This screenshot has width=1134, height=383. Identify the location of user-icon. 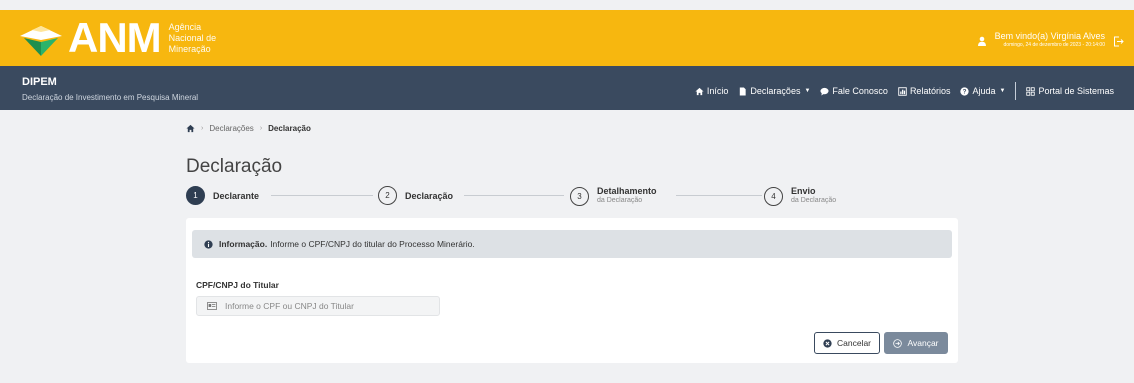
(981, 41).